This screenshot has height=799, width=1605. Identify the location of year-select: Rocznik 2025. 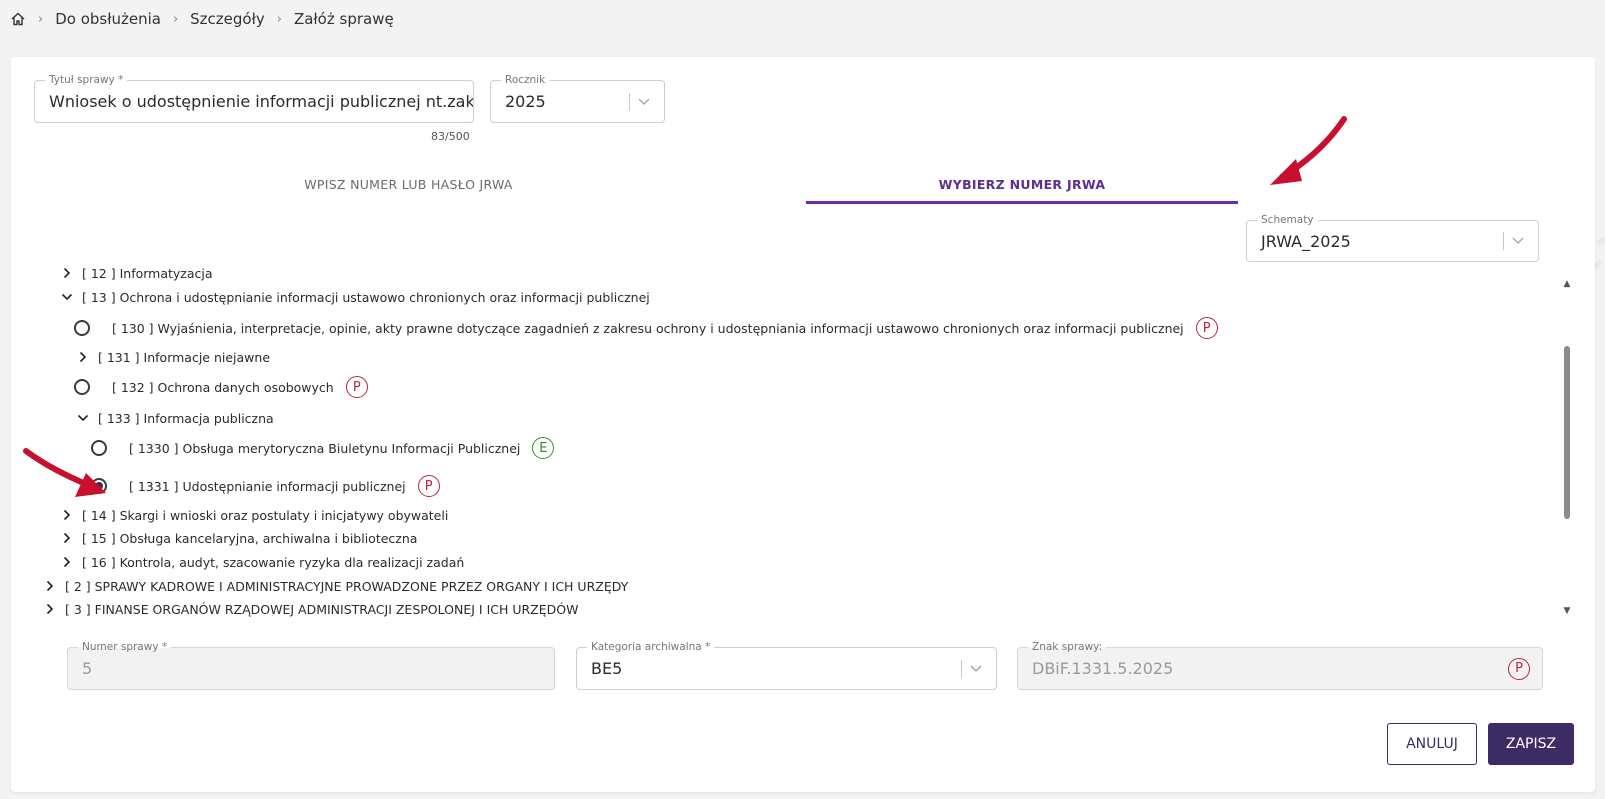
(577, 98).